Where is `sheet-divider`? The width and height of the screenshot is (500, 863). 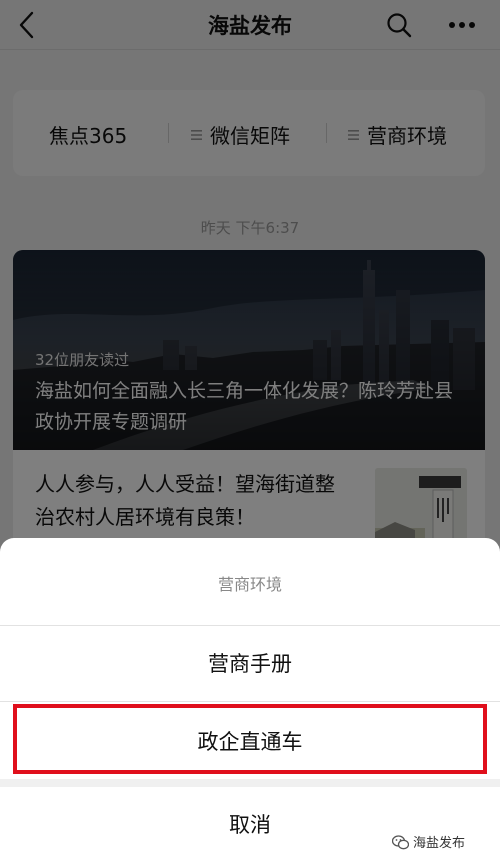 sheet-divider is located at coordinates (250, 783).